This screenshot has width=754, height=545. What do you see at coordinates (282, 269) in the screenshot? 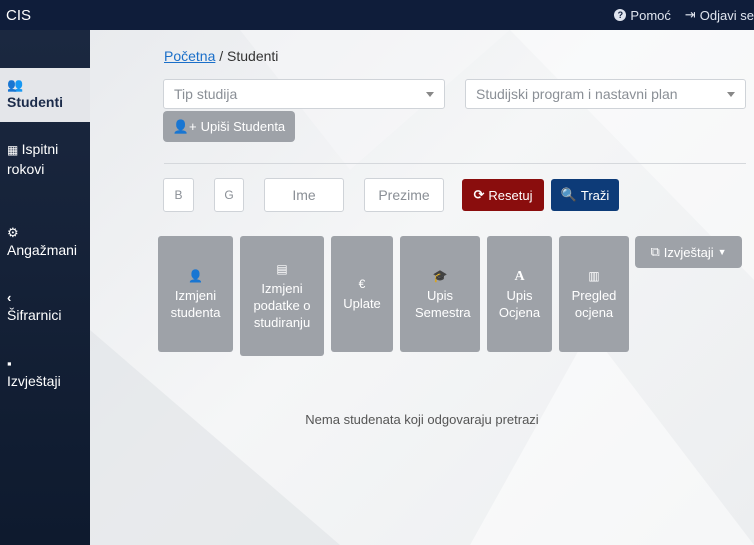
I see `id-card-icon: ▤` at bounding box center [282, 269].